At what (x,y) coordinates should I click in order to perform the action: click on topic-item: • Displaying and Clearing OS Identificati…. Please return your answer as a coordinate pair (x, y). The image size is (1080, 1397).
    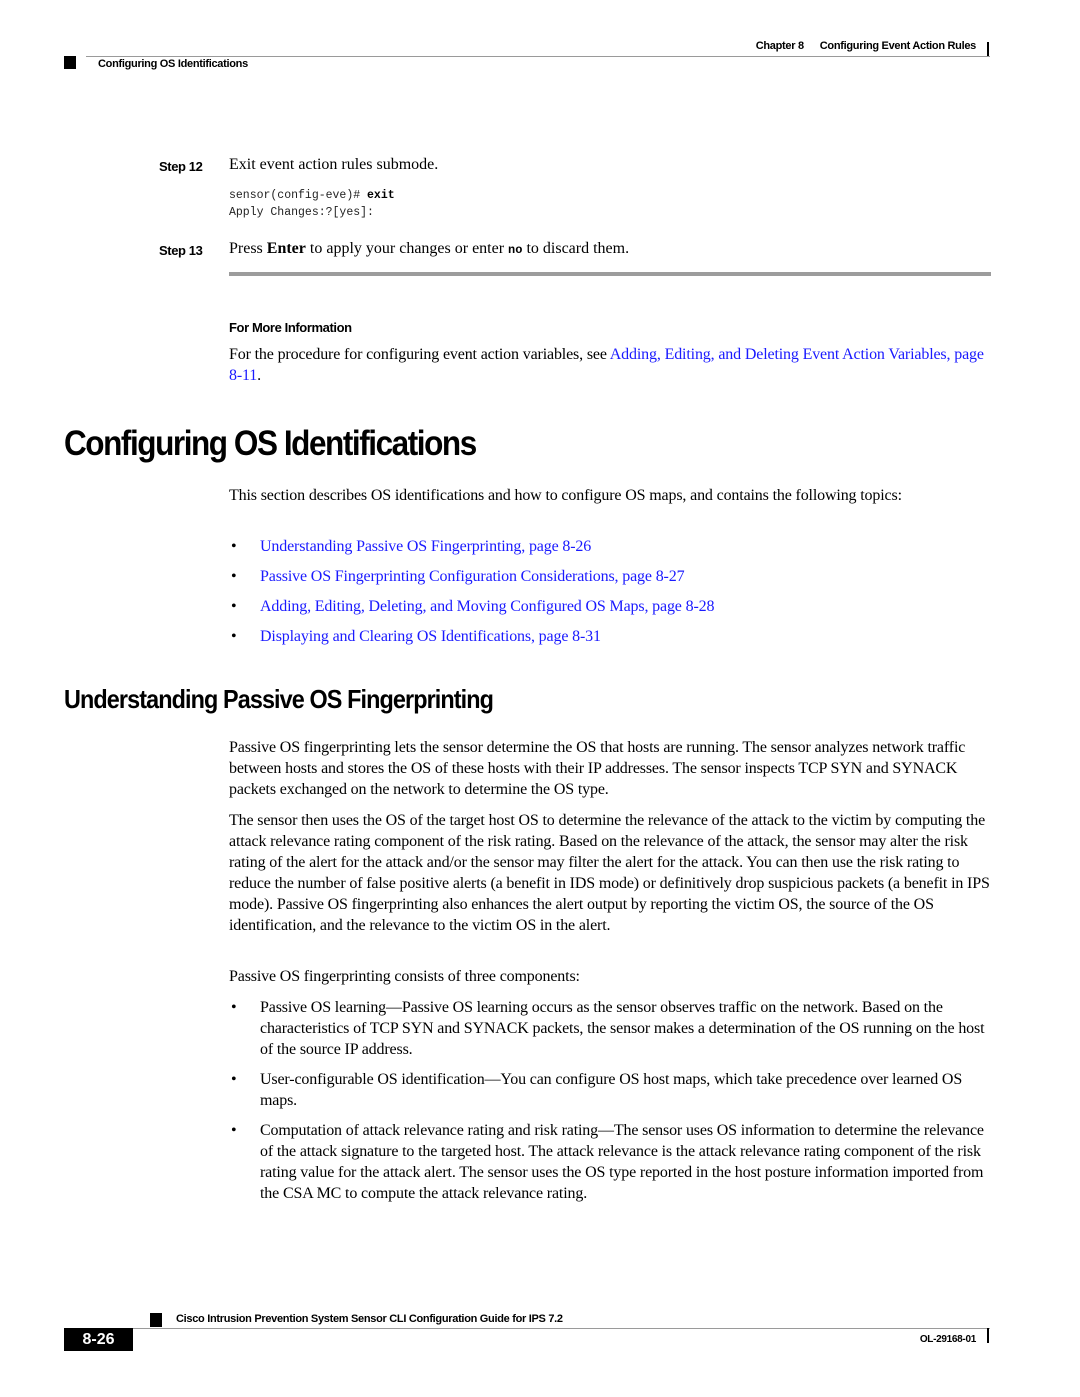
    Looking at the image, I should click on (611, 636).